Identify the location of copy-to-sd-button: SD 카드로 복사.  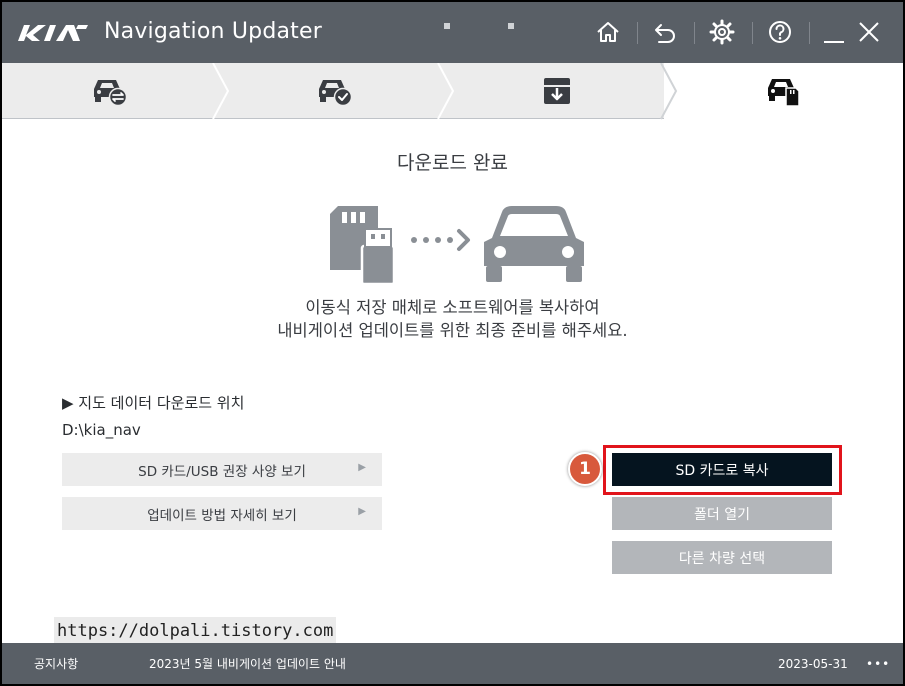
(722, 469).